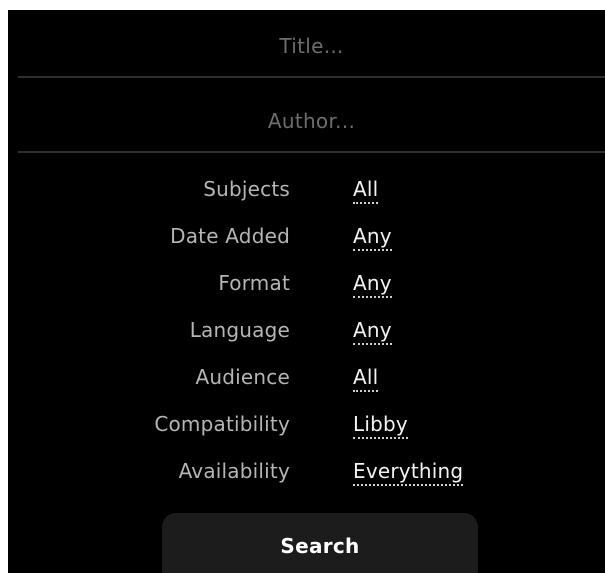 The height and width of the screenshot is (573, 605). I want to click on subjects-label: Subjects, so click(246, 189).